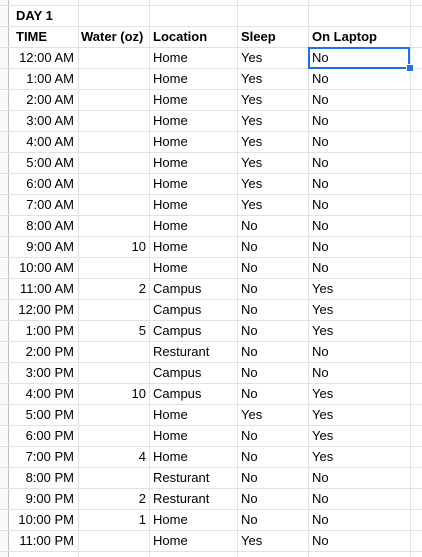  Describe the element at coordinates (45, 288) in the screenshot. I see `cell-time: 11:00 AM` at that location.